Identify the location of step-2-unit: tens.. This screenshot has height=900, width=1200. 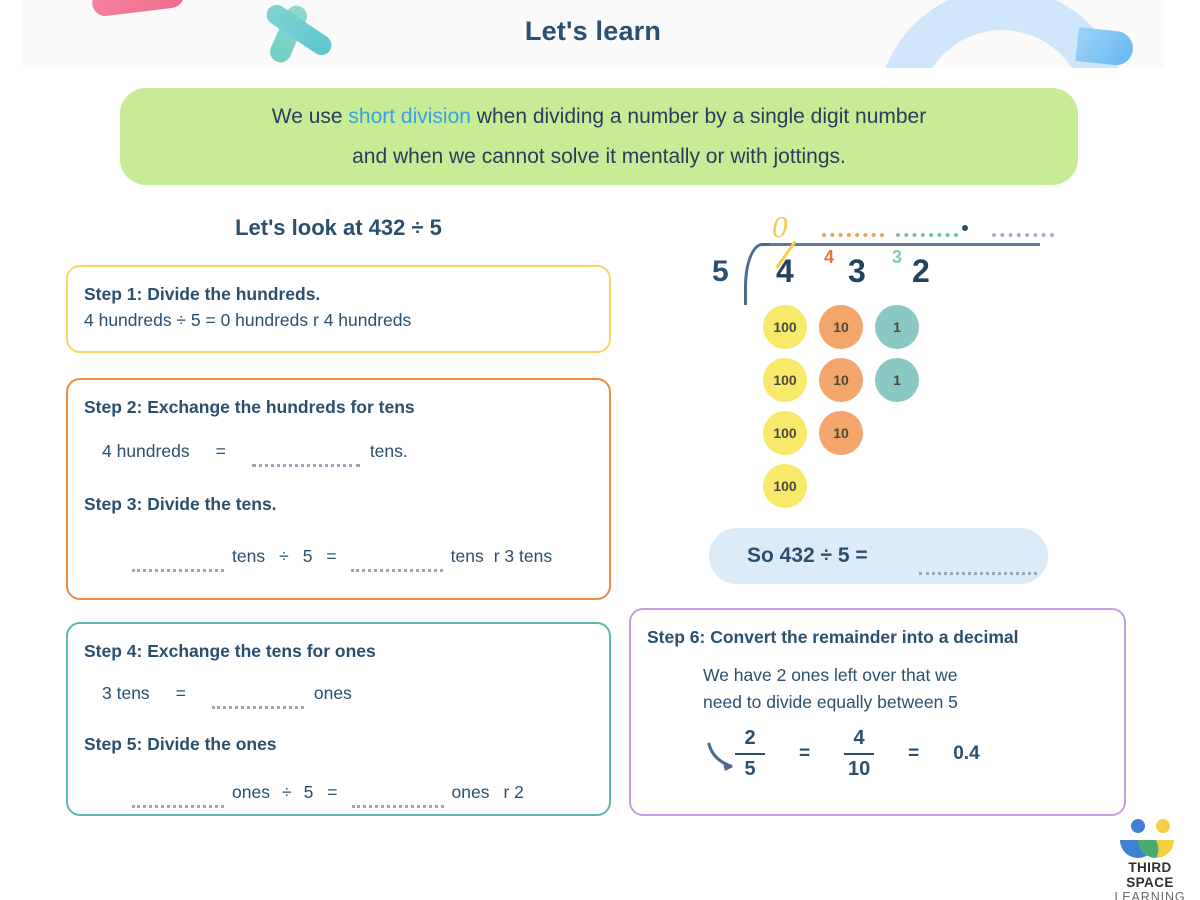
(388, 451).